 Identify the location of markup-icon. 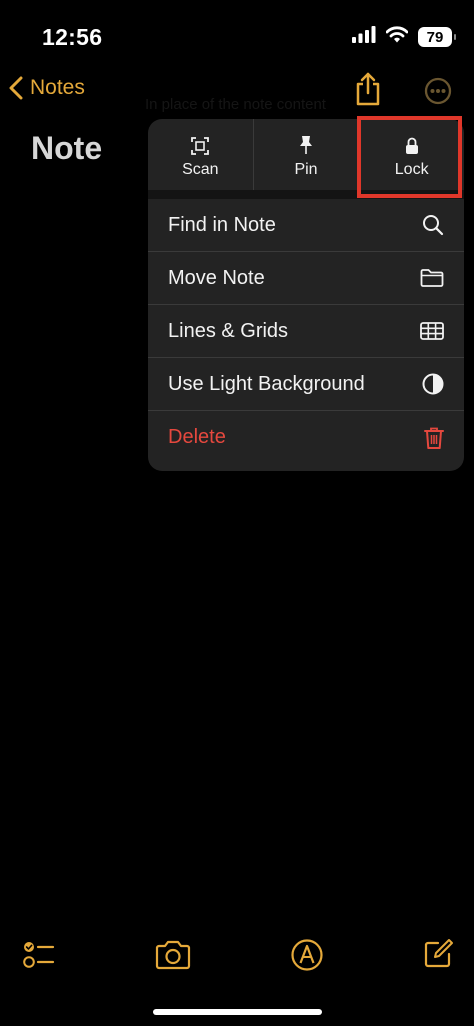
(307, 955).